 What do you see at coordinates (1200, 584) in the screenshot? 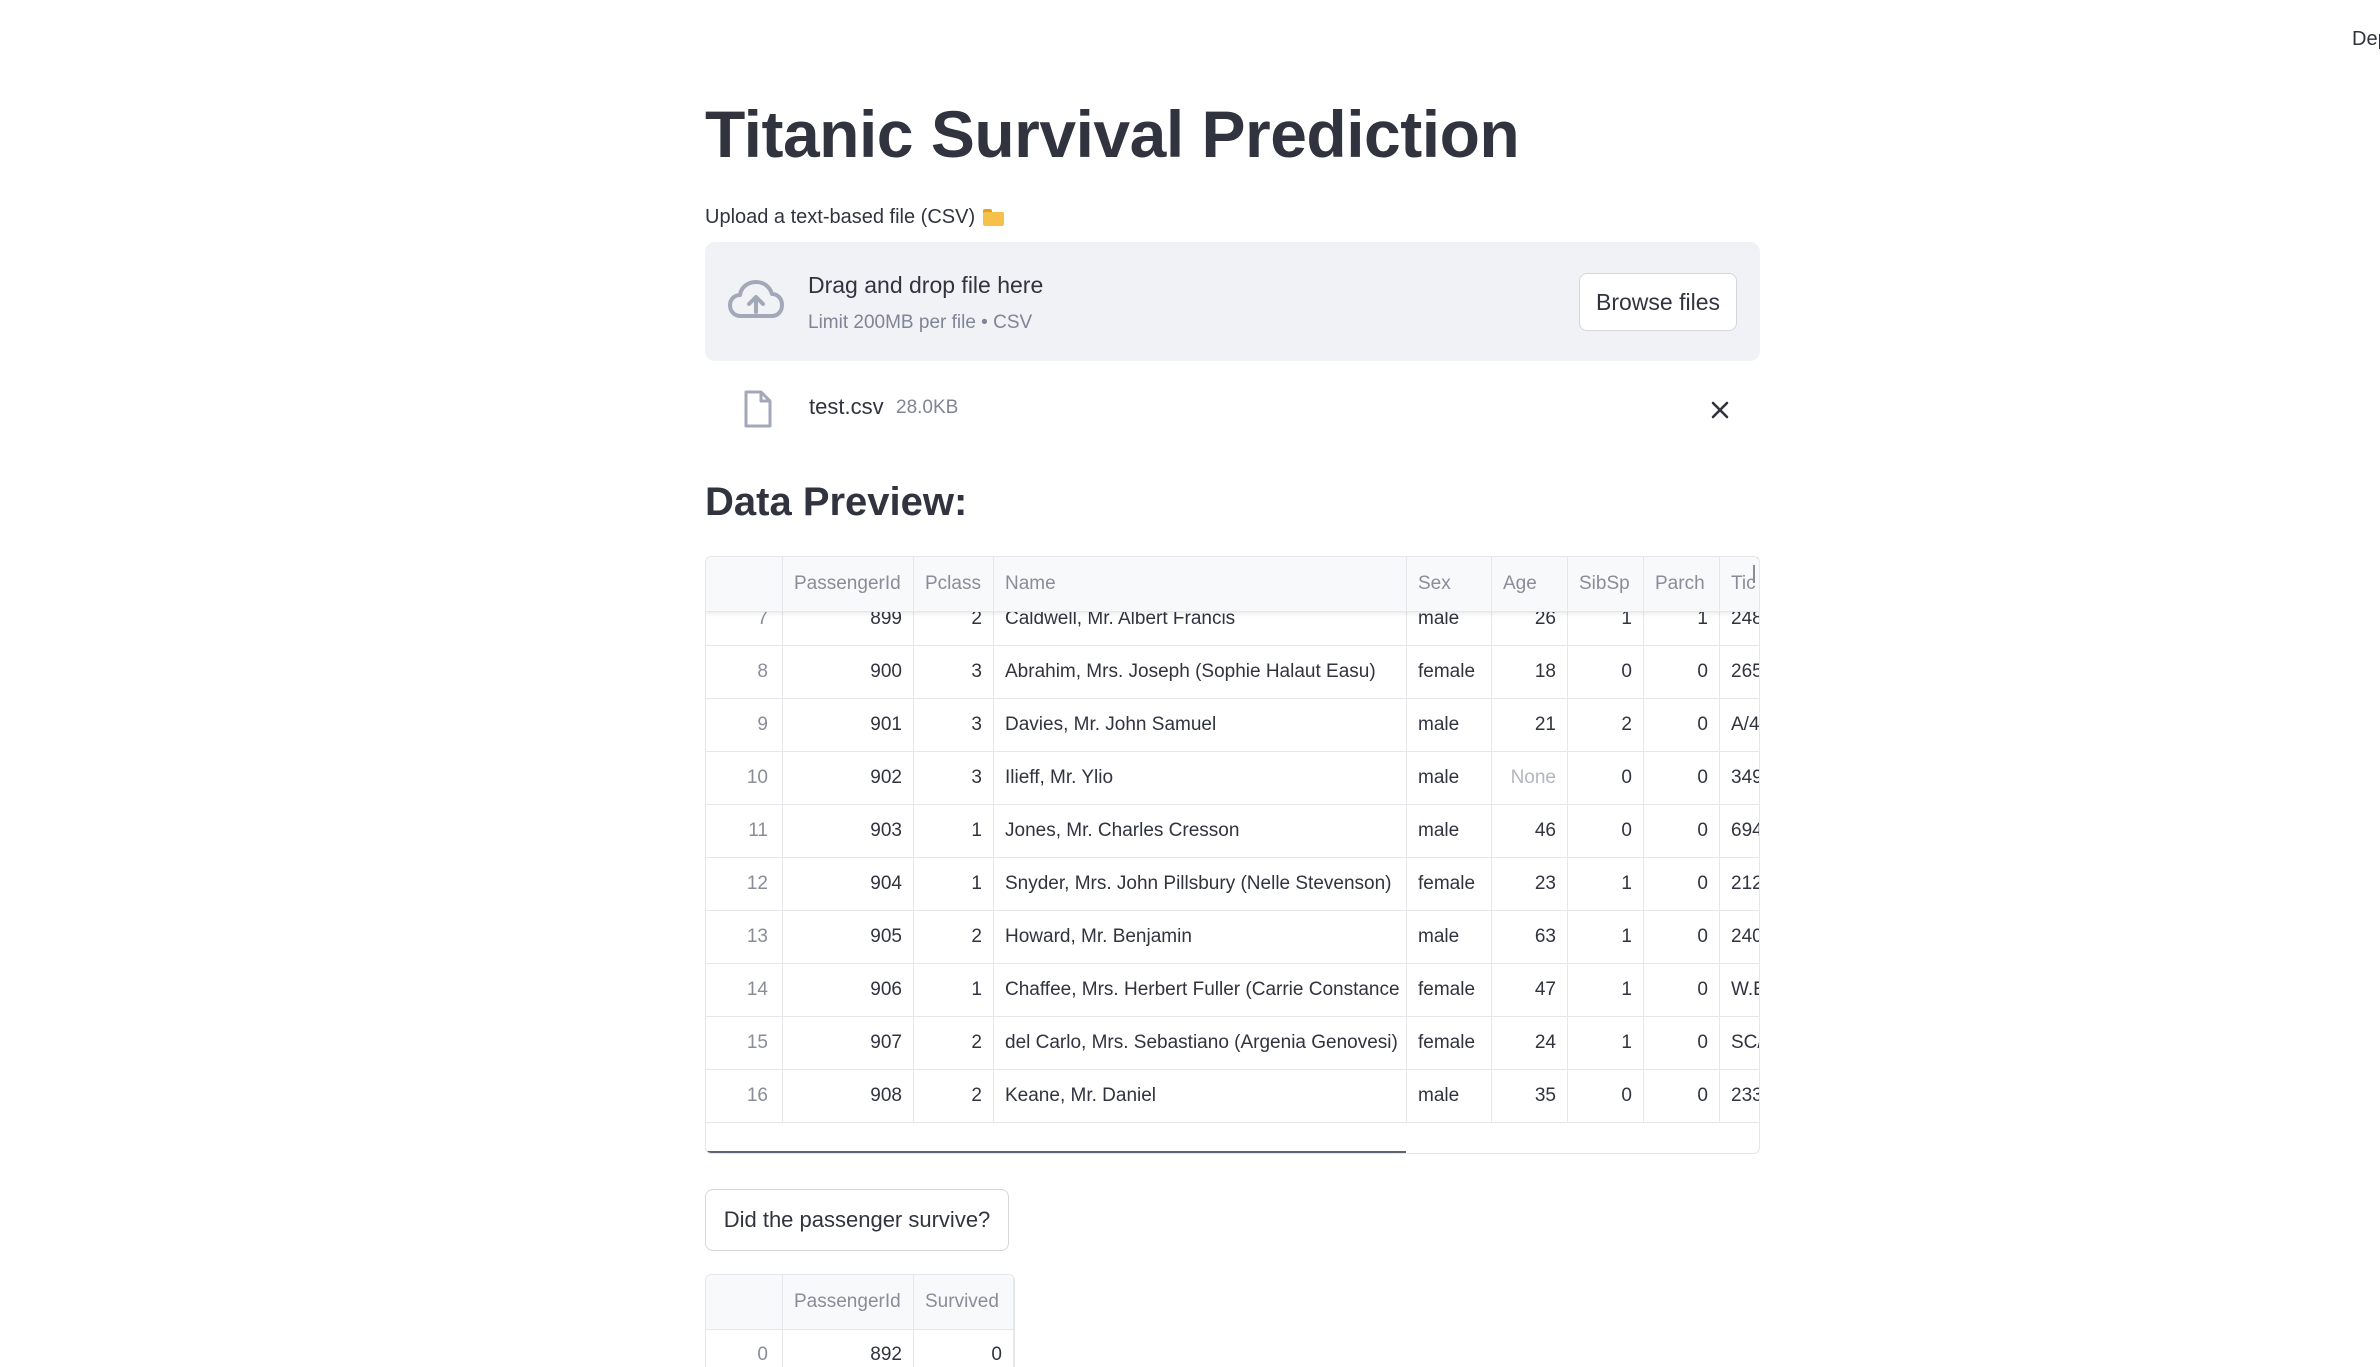
I see `column-header: Name` at bounding box center [1200, 584].